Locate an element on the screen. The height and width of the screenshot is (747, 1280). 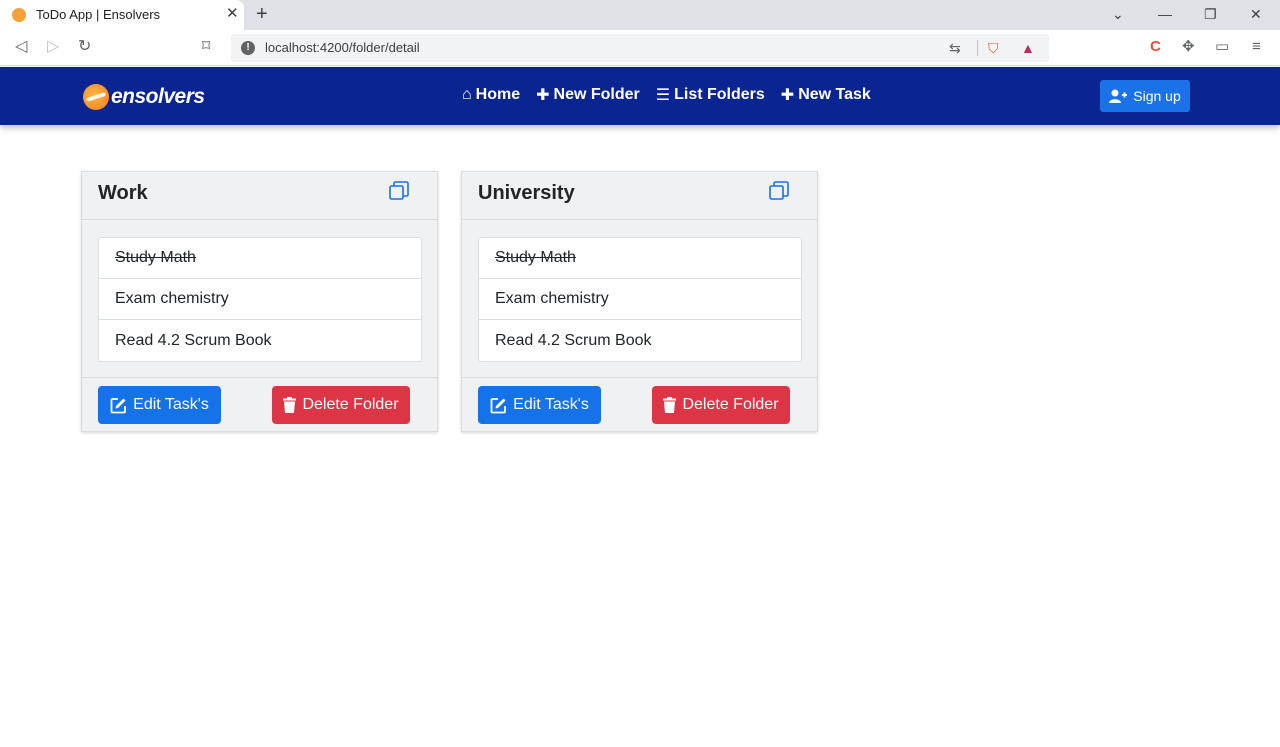
nav-list-folders-link: ☰ List Folders is located at coordinates (710, 95).